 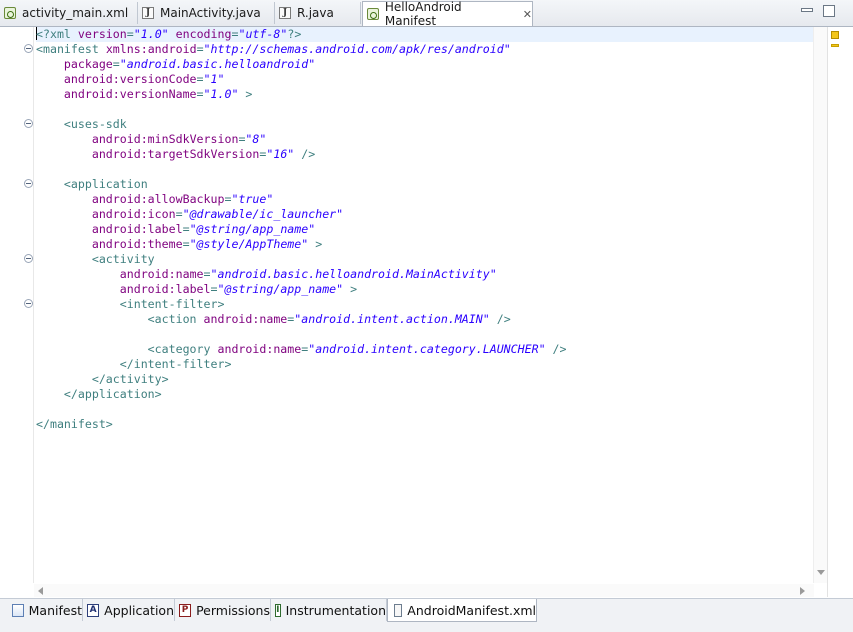 What do you see at coordinates (278, 610) in the screenshot?
I see `instrumentation-icon: I` at bounding box center [278, 610].